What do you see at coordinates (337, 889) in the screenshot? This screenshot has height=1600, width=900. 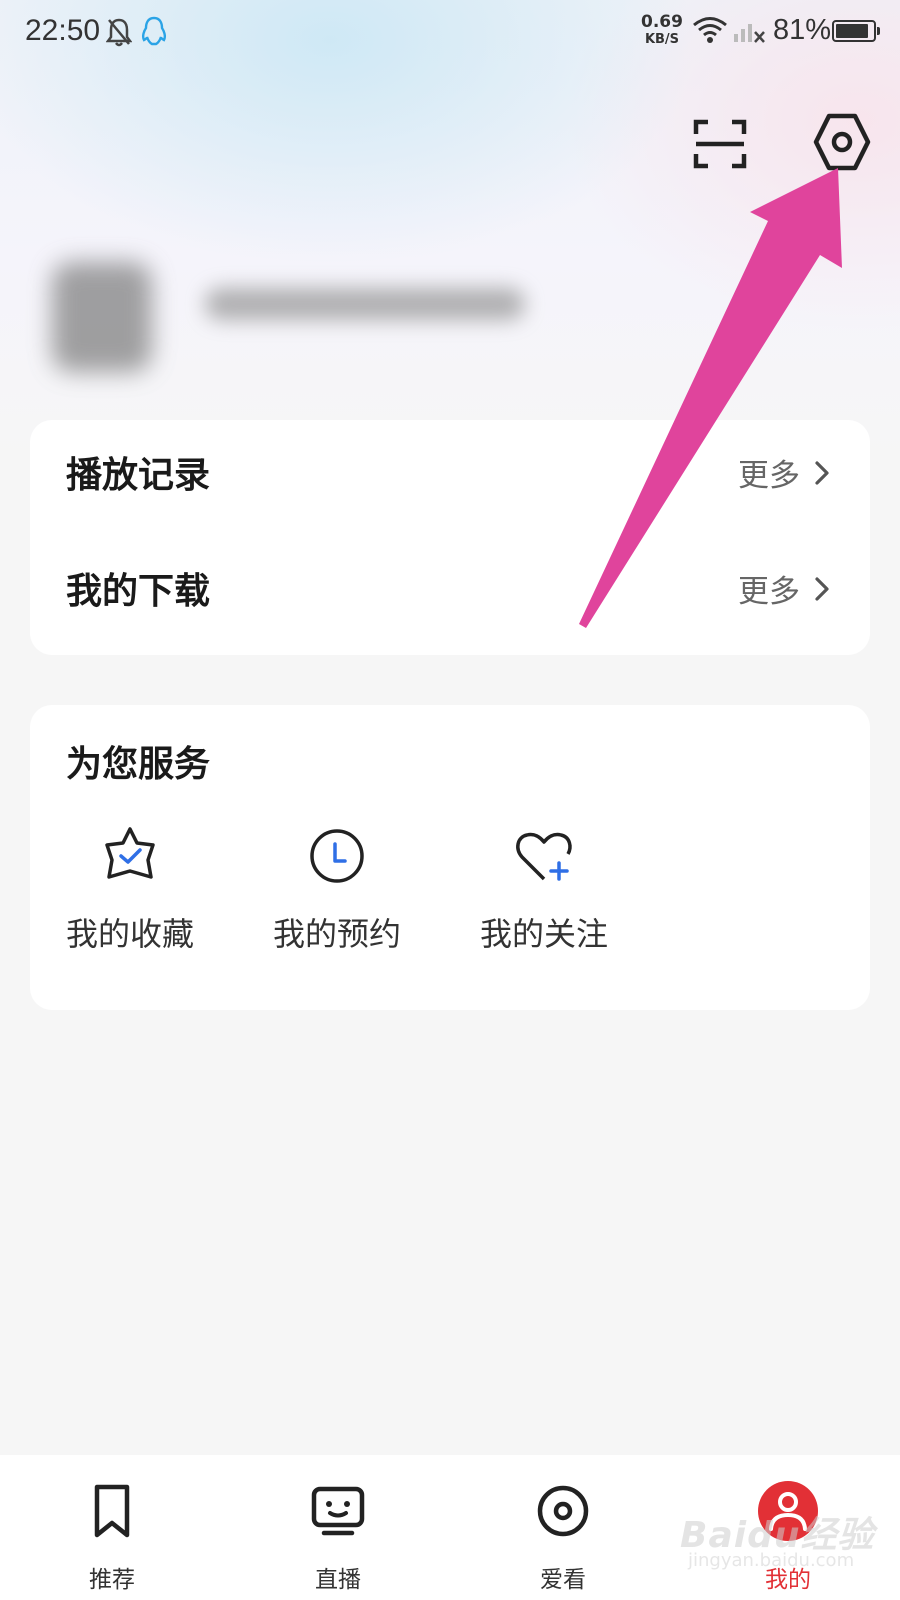 I see `my-reservations-button: 我的预约` at bounding box center [337, 889].